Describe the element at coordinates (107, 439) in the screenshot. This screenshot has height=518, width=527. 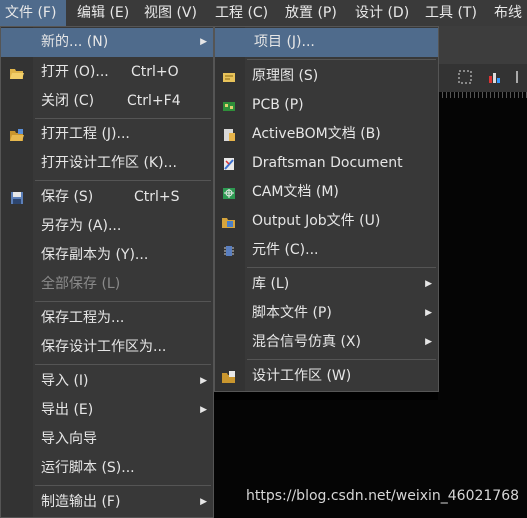
I see `menu-item-import-wizard: 导入向导` at that location.